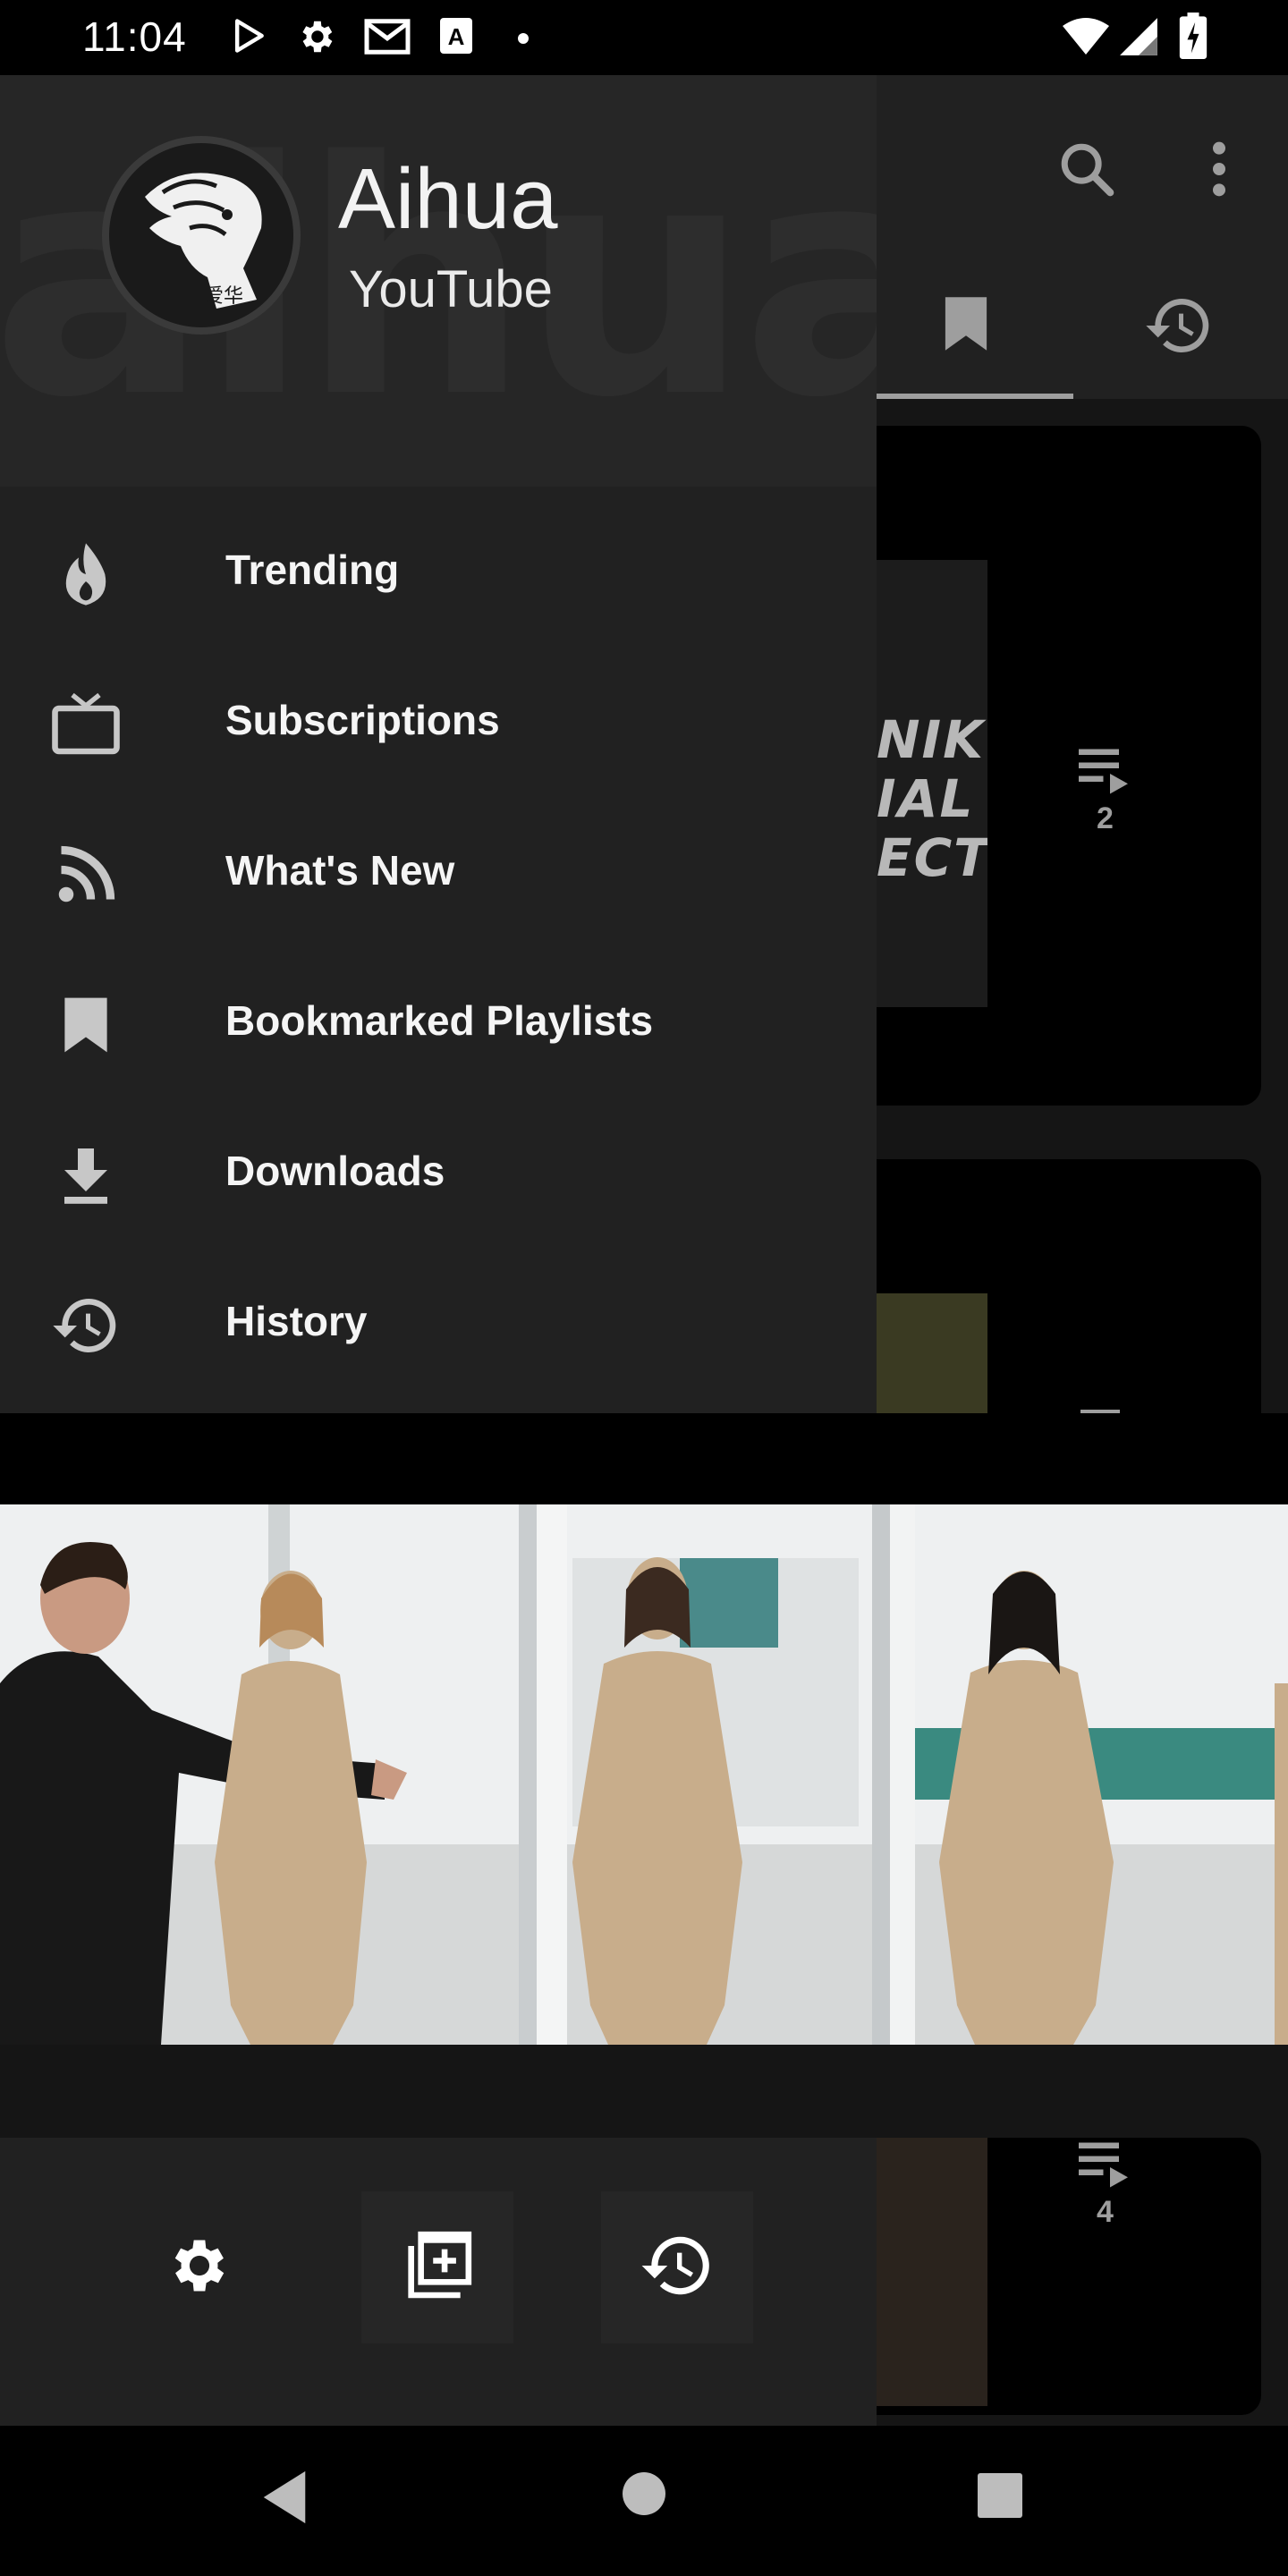 The image size is (1288, 2576). Describe the element at coordinates (932, 798) in the screenshot. I see `thumbnail-text: NIK IAL ECT` at that location.